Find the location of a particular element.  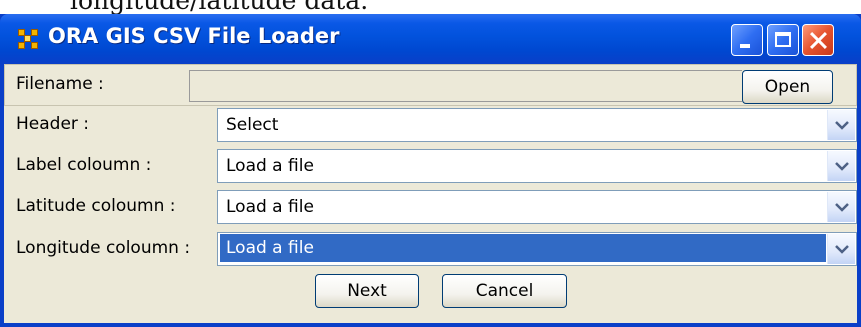

open-button: Open is located at coordinates (787, 87).